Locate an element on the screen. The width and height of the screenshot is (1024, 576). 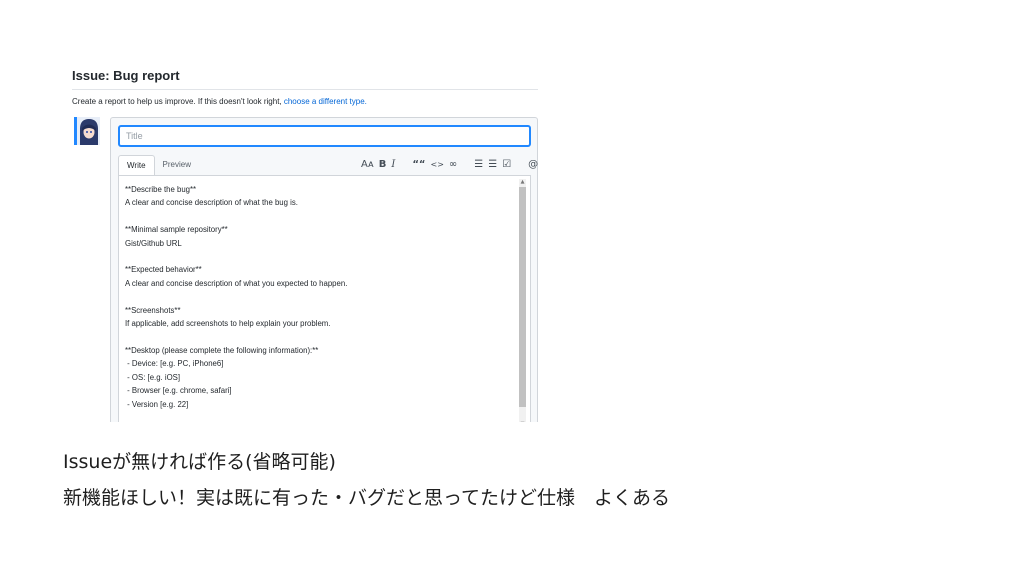
editor-scrollbar: ▲ ▼ is located at coordinates (522, 300).